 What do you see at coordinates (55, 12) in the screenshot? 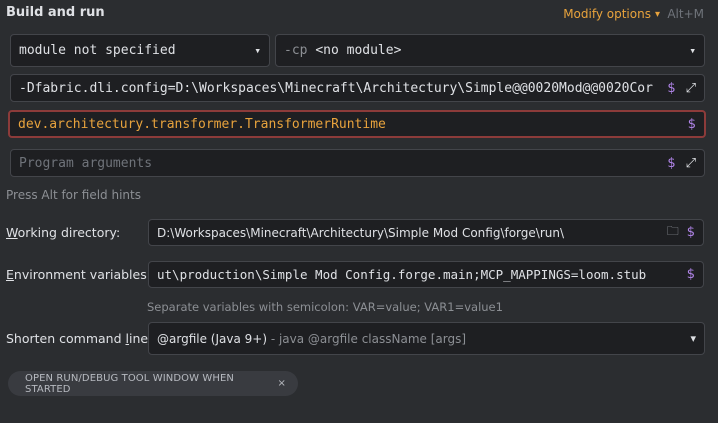
I see `section-title: Build and run` at bounding box center [55, 12].